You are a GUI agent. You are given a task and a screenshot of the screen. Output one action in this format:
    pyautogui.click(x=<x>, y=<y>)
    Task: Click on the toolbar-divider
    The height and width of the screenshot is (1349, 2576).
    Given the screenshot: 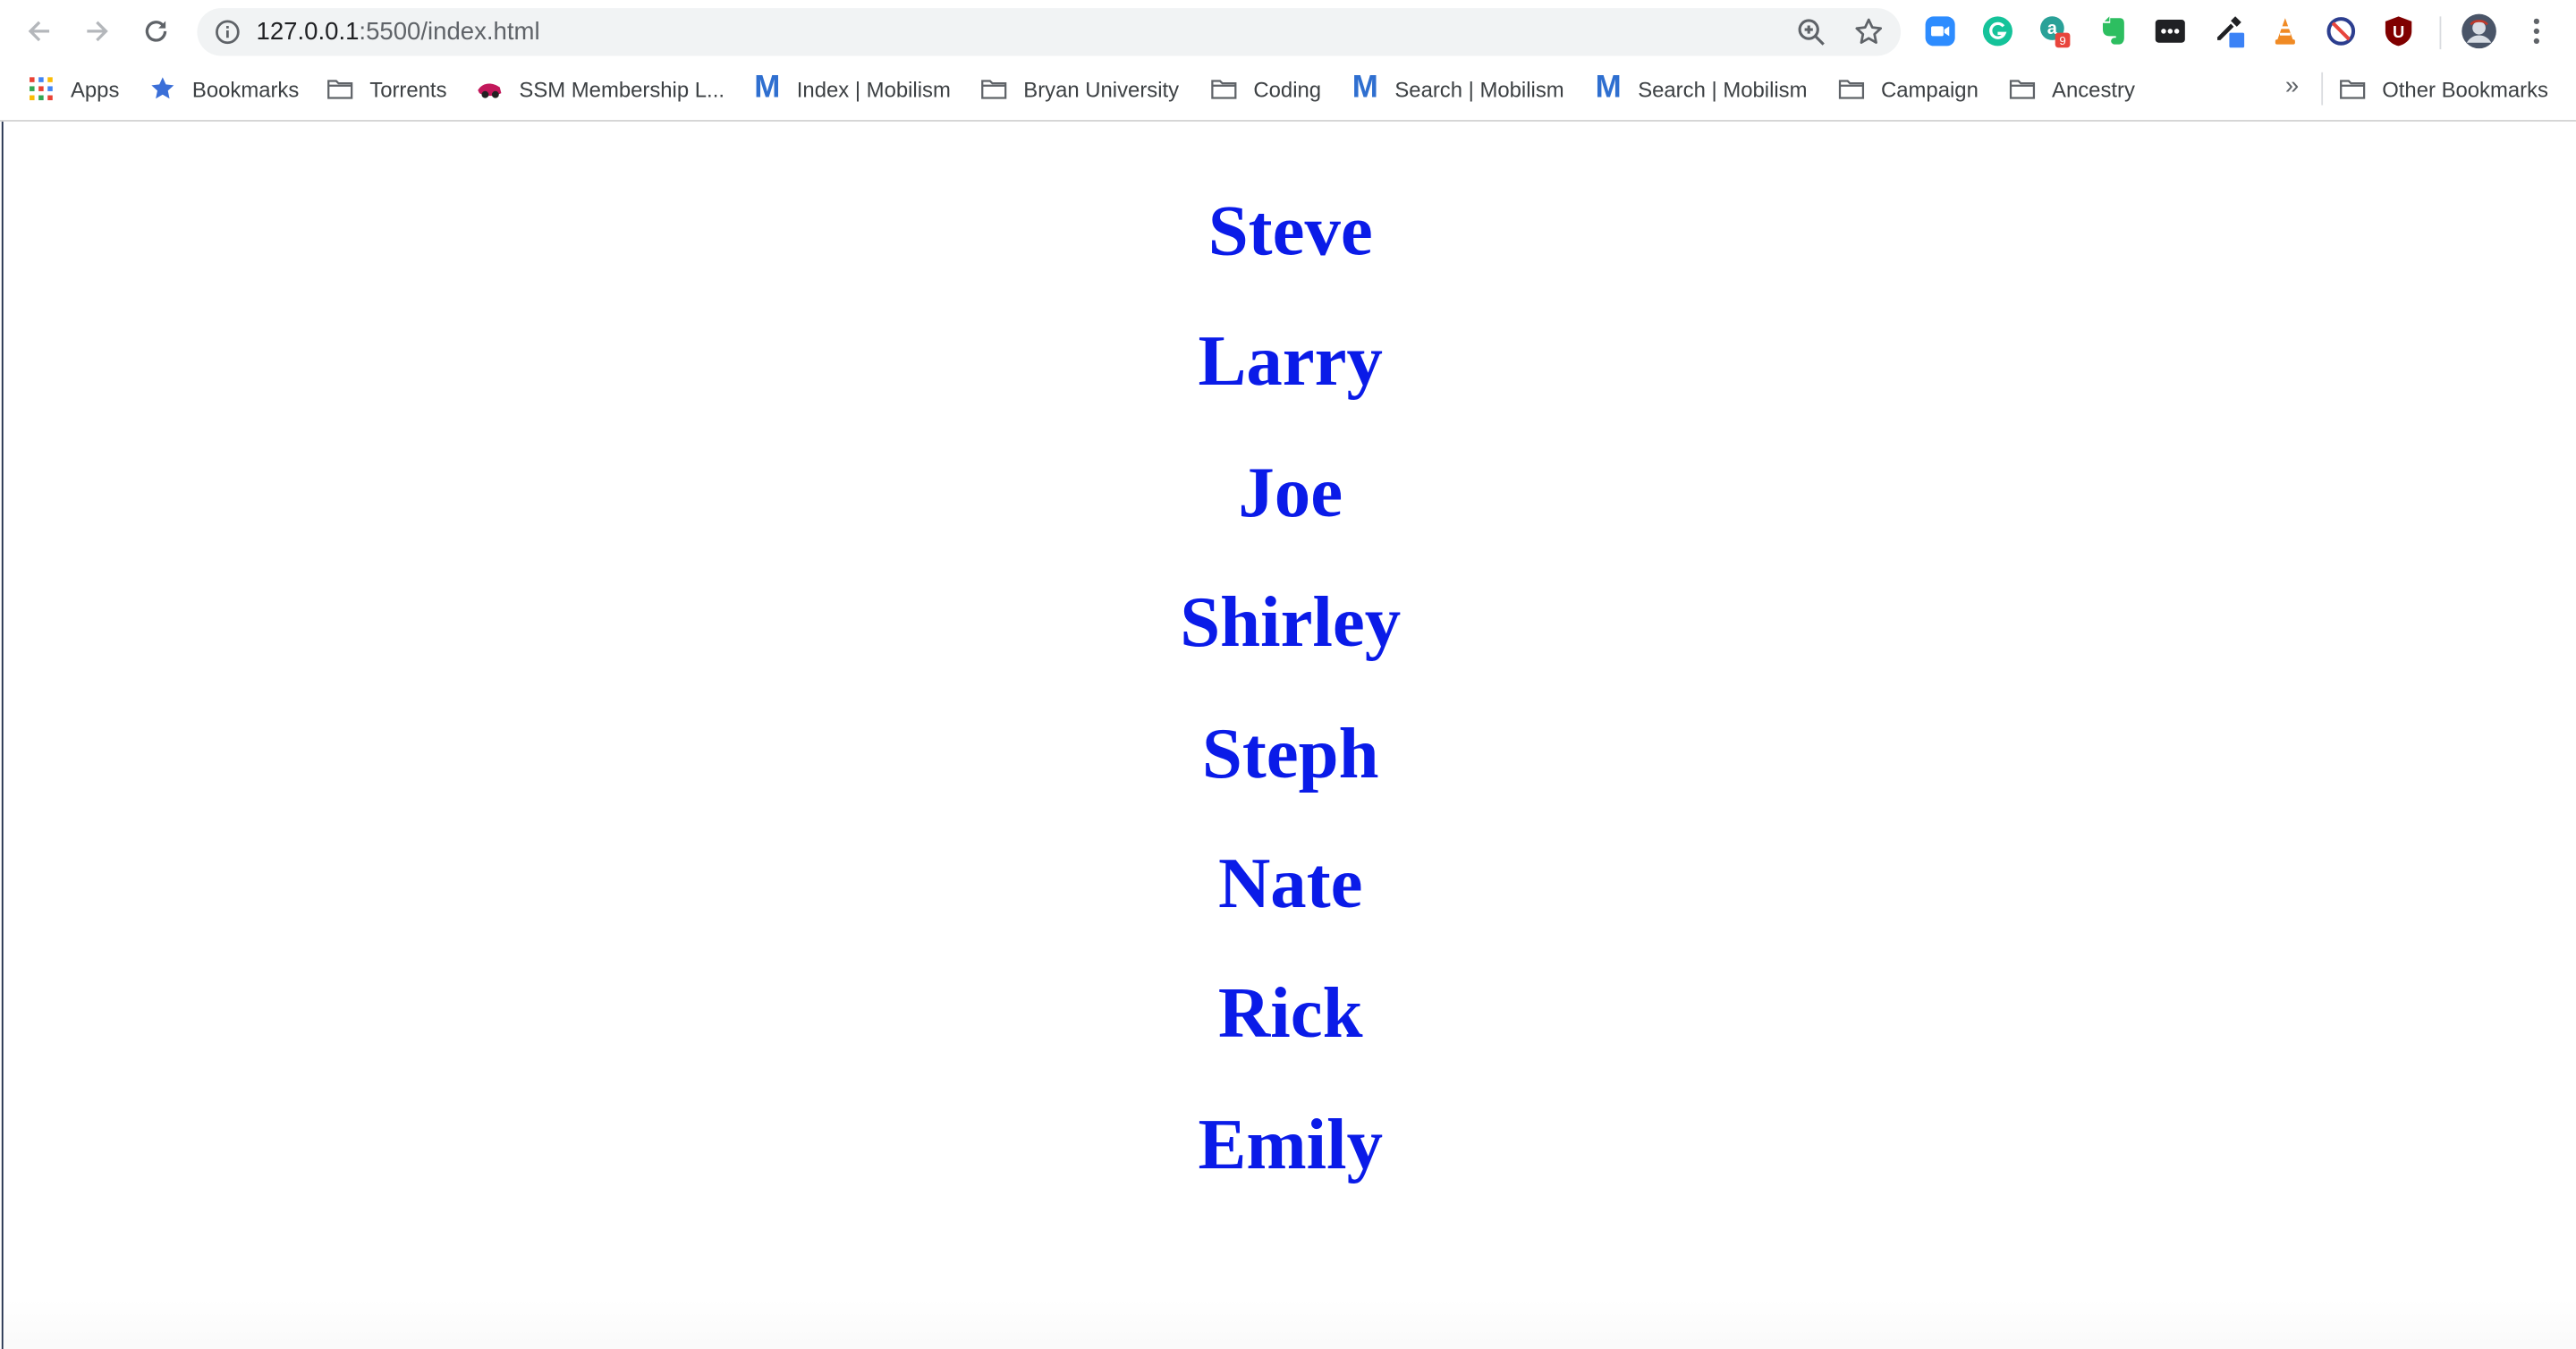 What is the action you would take?
    pyautogui.click(x=2440, y=33)
    